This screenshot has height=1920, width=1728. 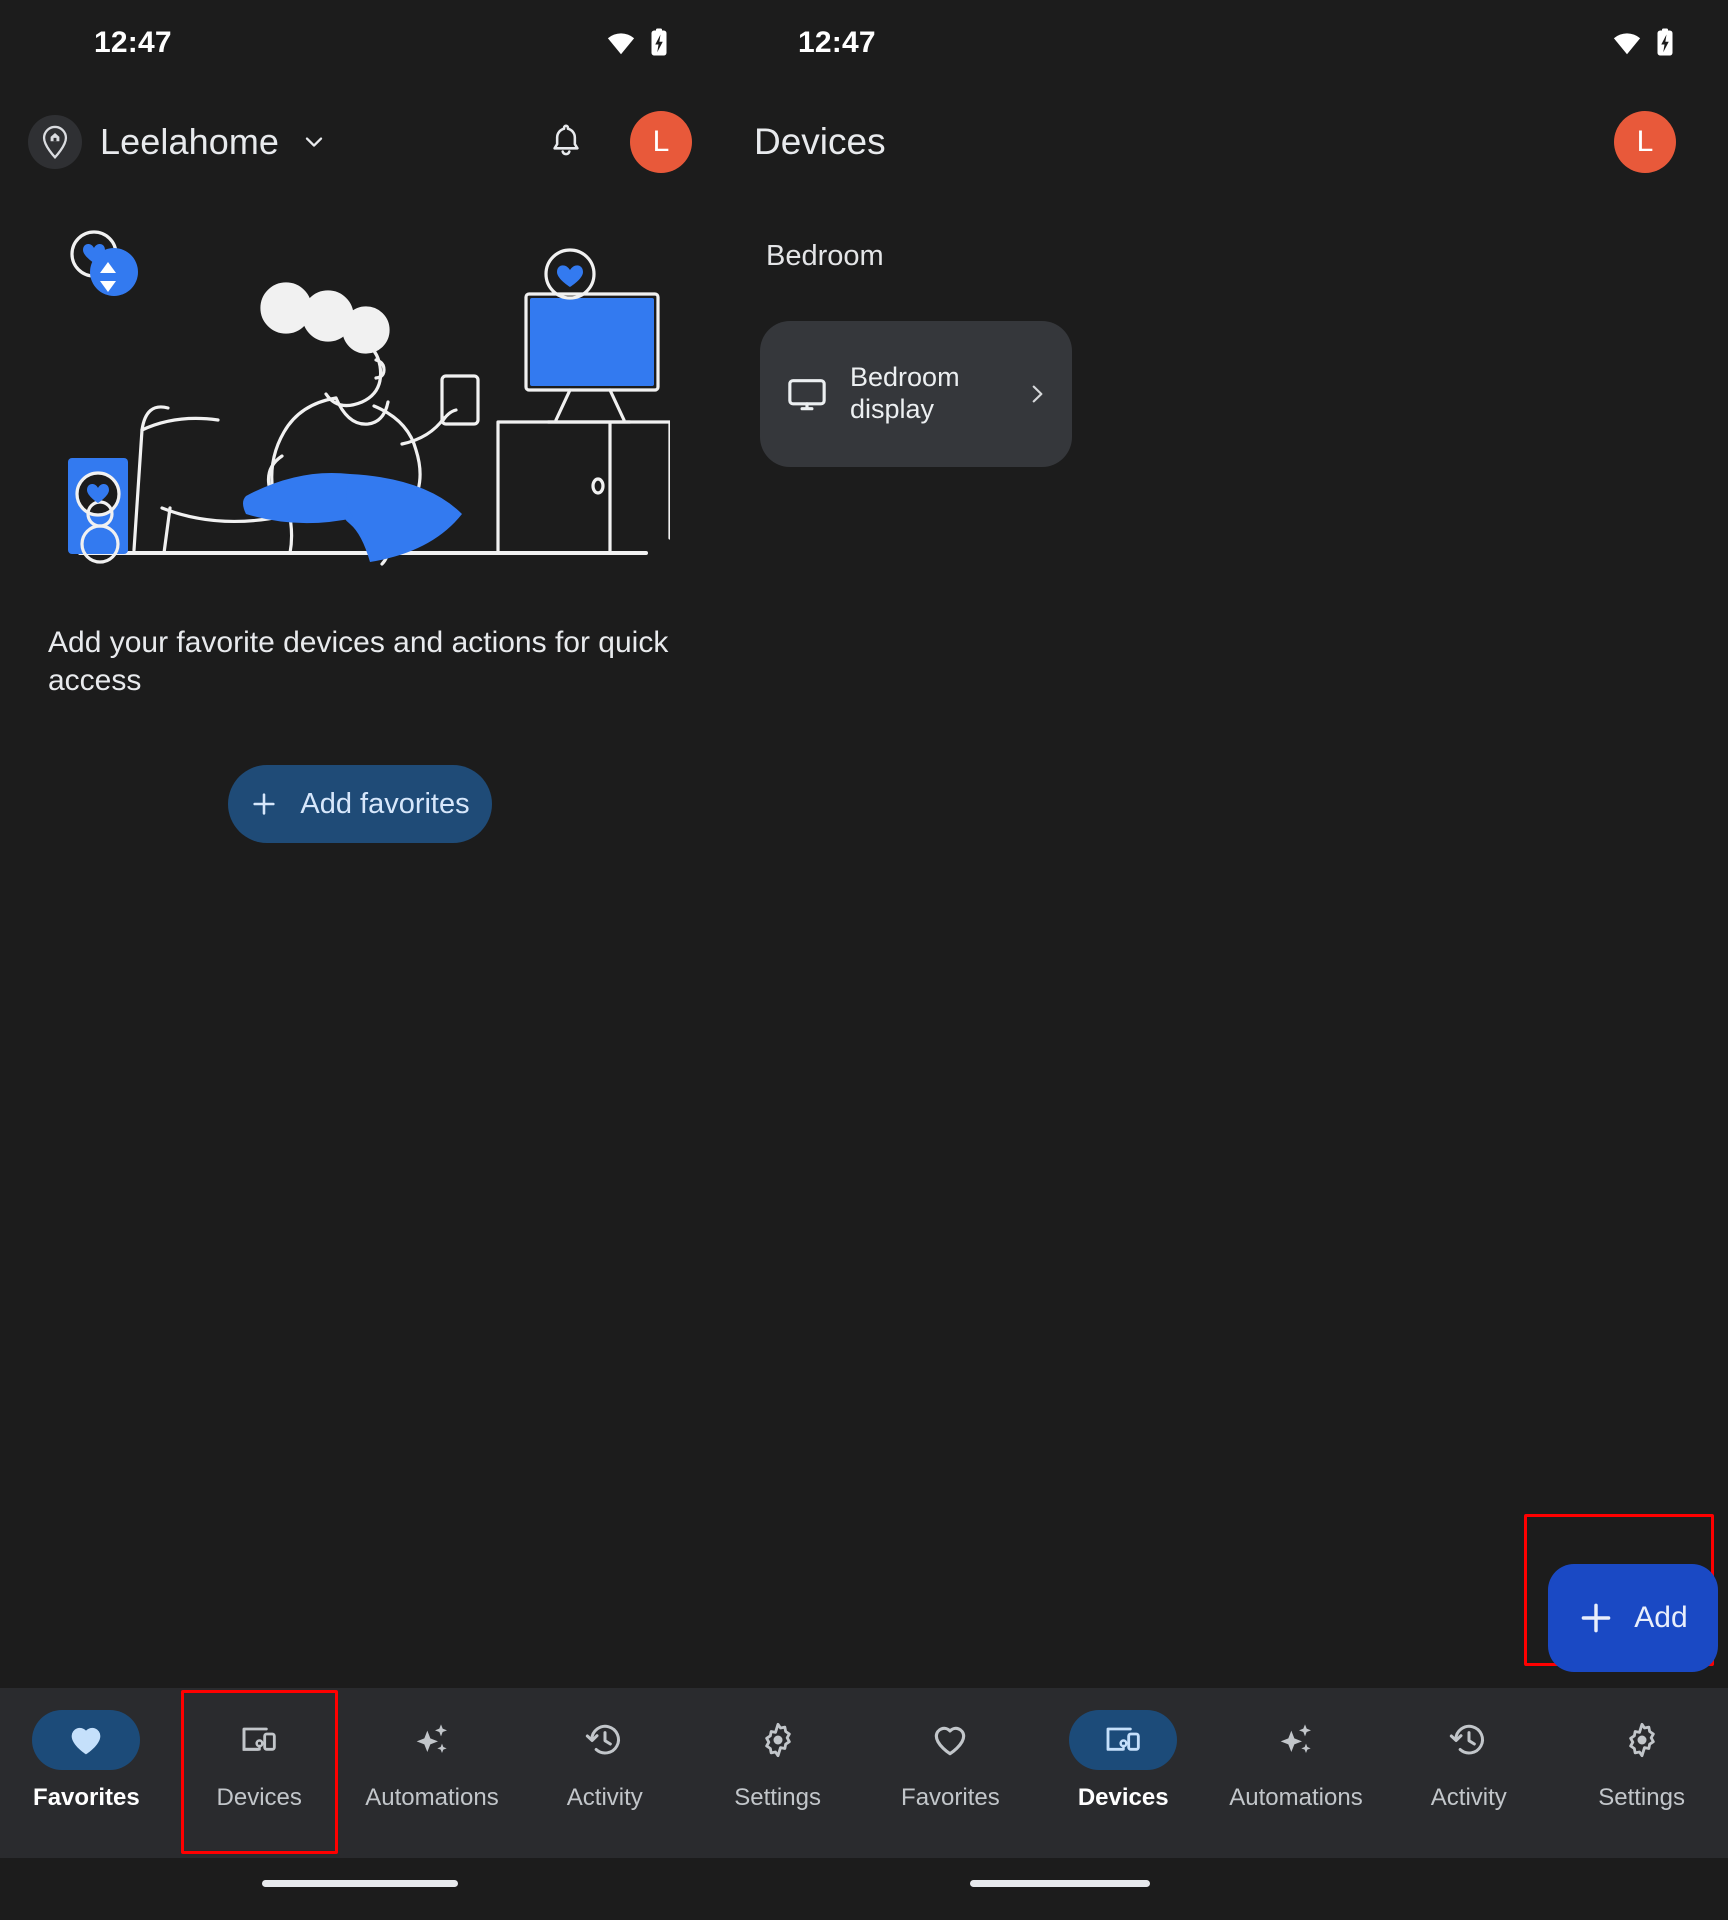 What do you see at coordinates (360, 1883) in the screenshot?
I see `gesture-bar-left` at bounding box center [360, 1883].